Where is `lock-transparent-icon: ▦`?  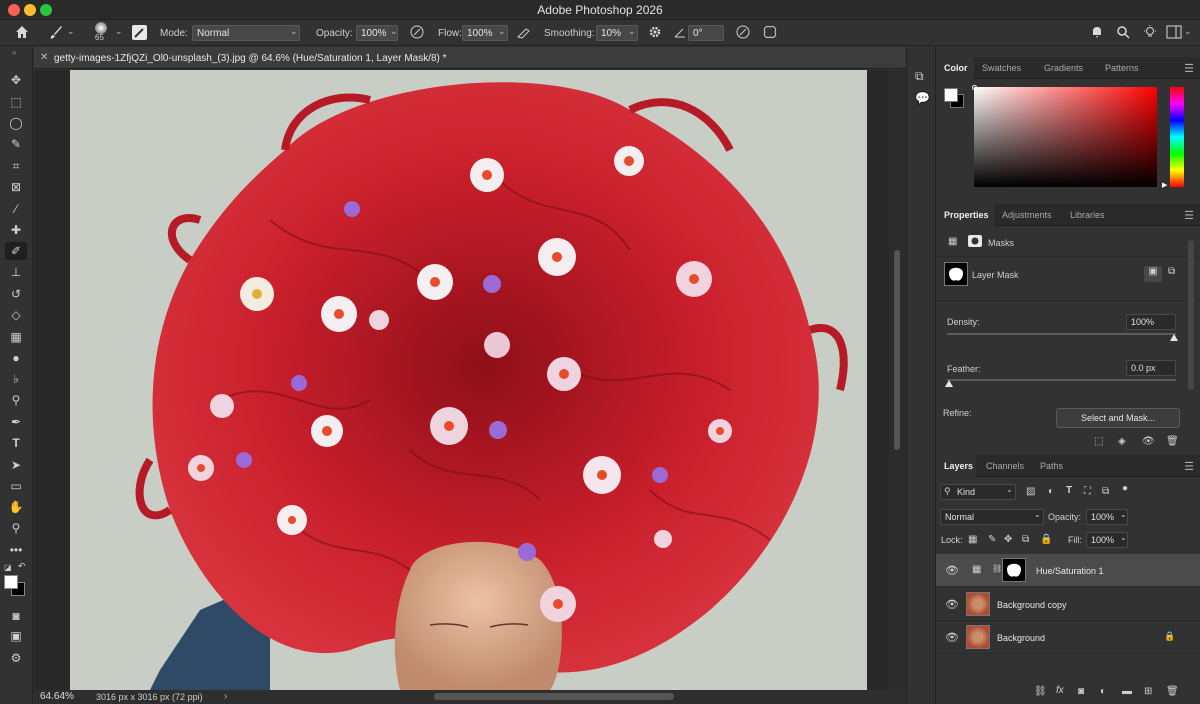 lock-transparent-icon: ▦ is located at coordinates (972, 539).